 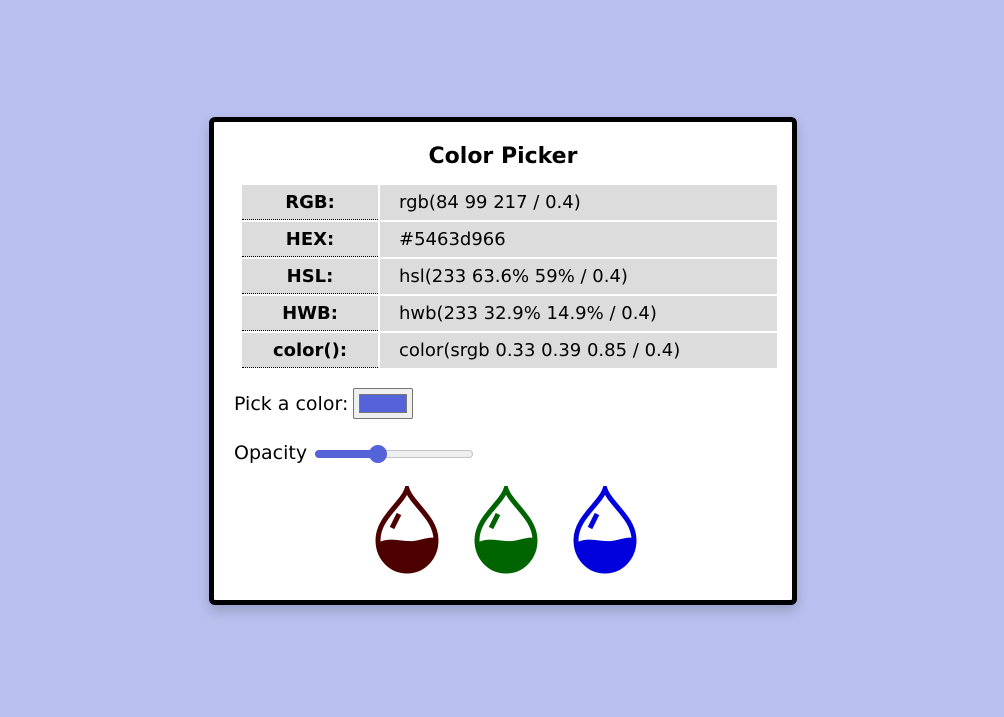 What do you see at coordinates (291, 403) in the screenshot?
I see `pick-color-label: Pick a color:` at bounding box center [291, 403].